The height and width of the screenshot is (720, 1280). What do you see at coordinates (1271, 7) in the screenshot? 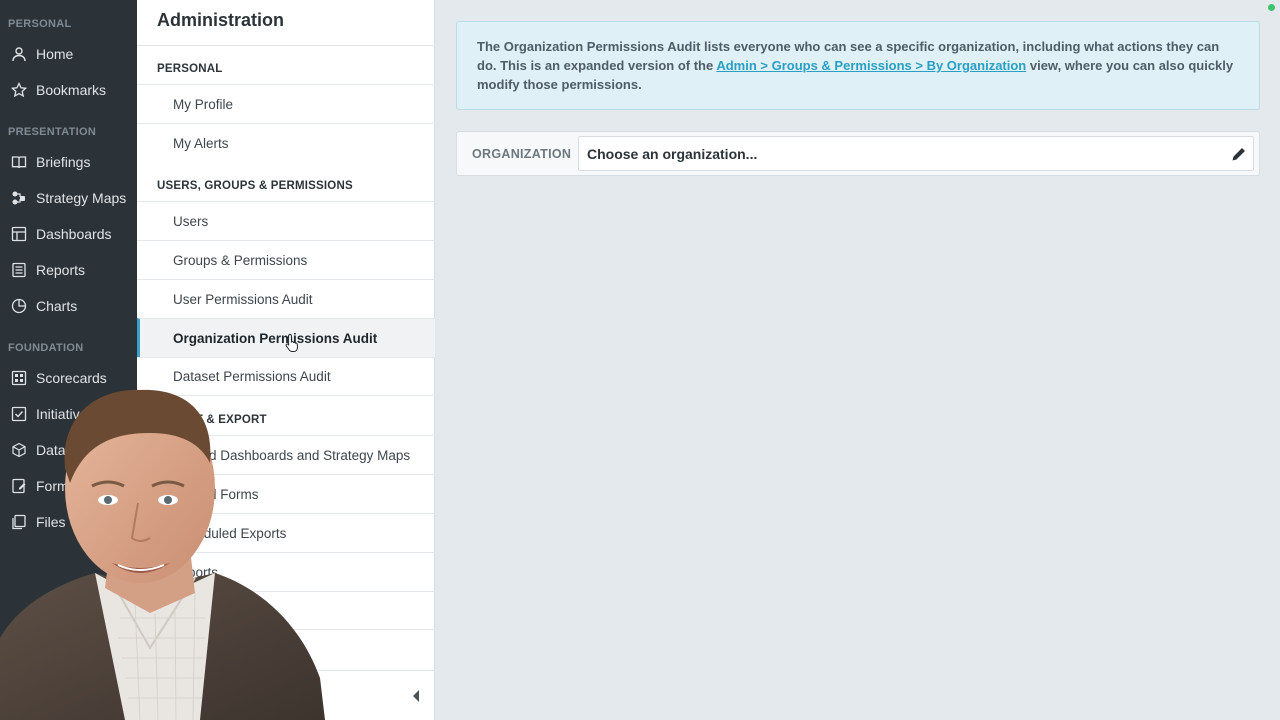
I see `status-indicator` at bounding box center [1271, 7].